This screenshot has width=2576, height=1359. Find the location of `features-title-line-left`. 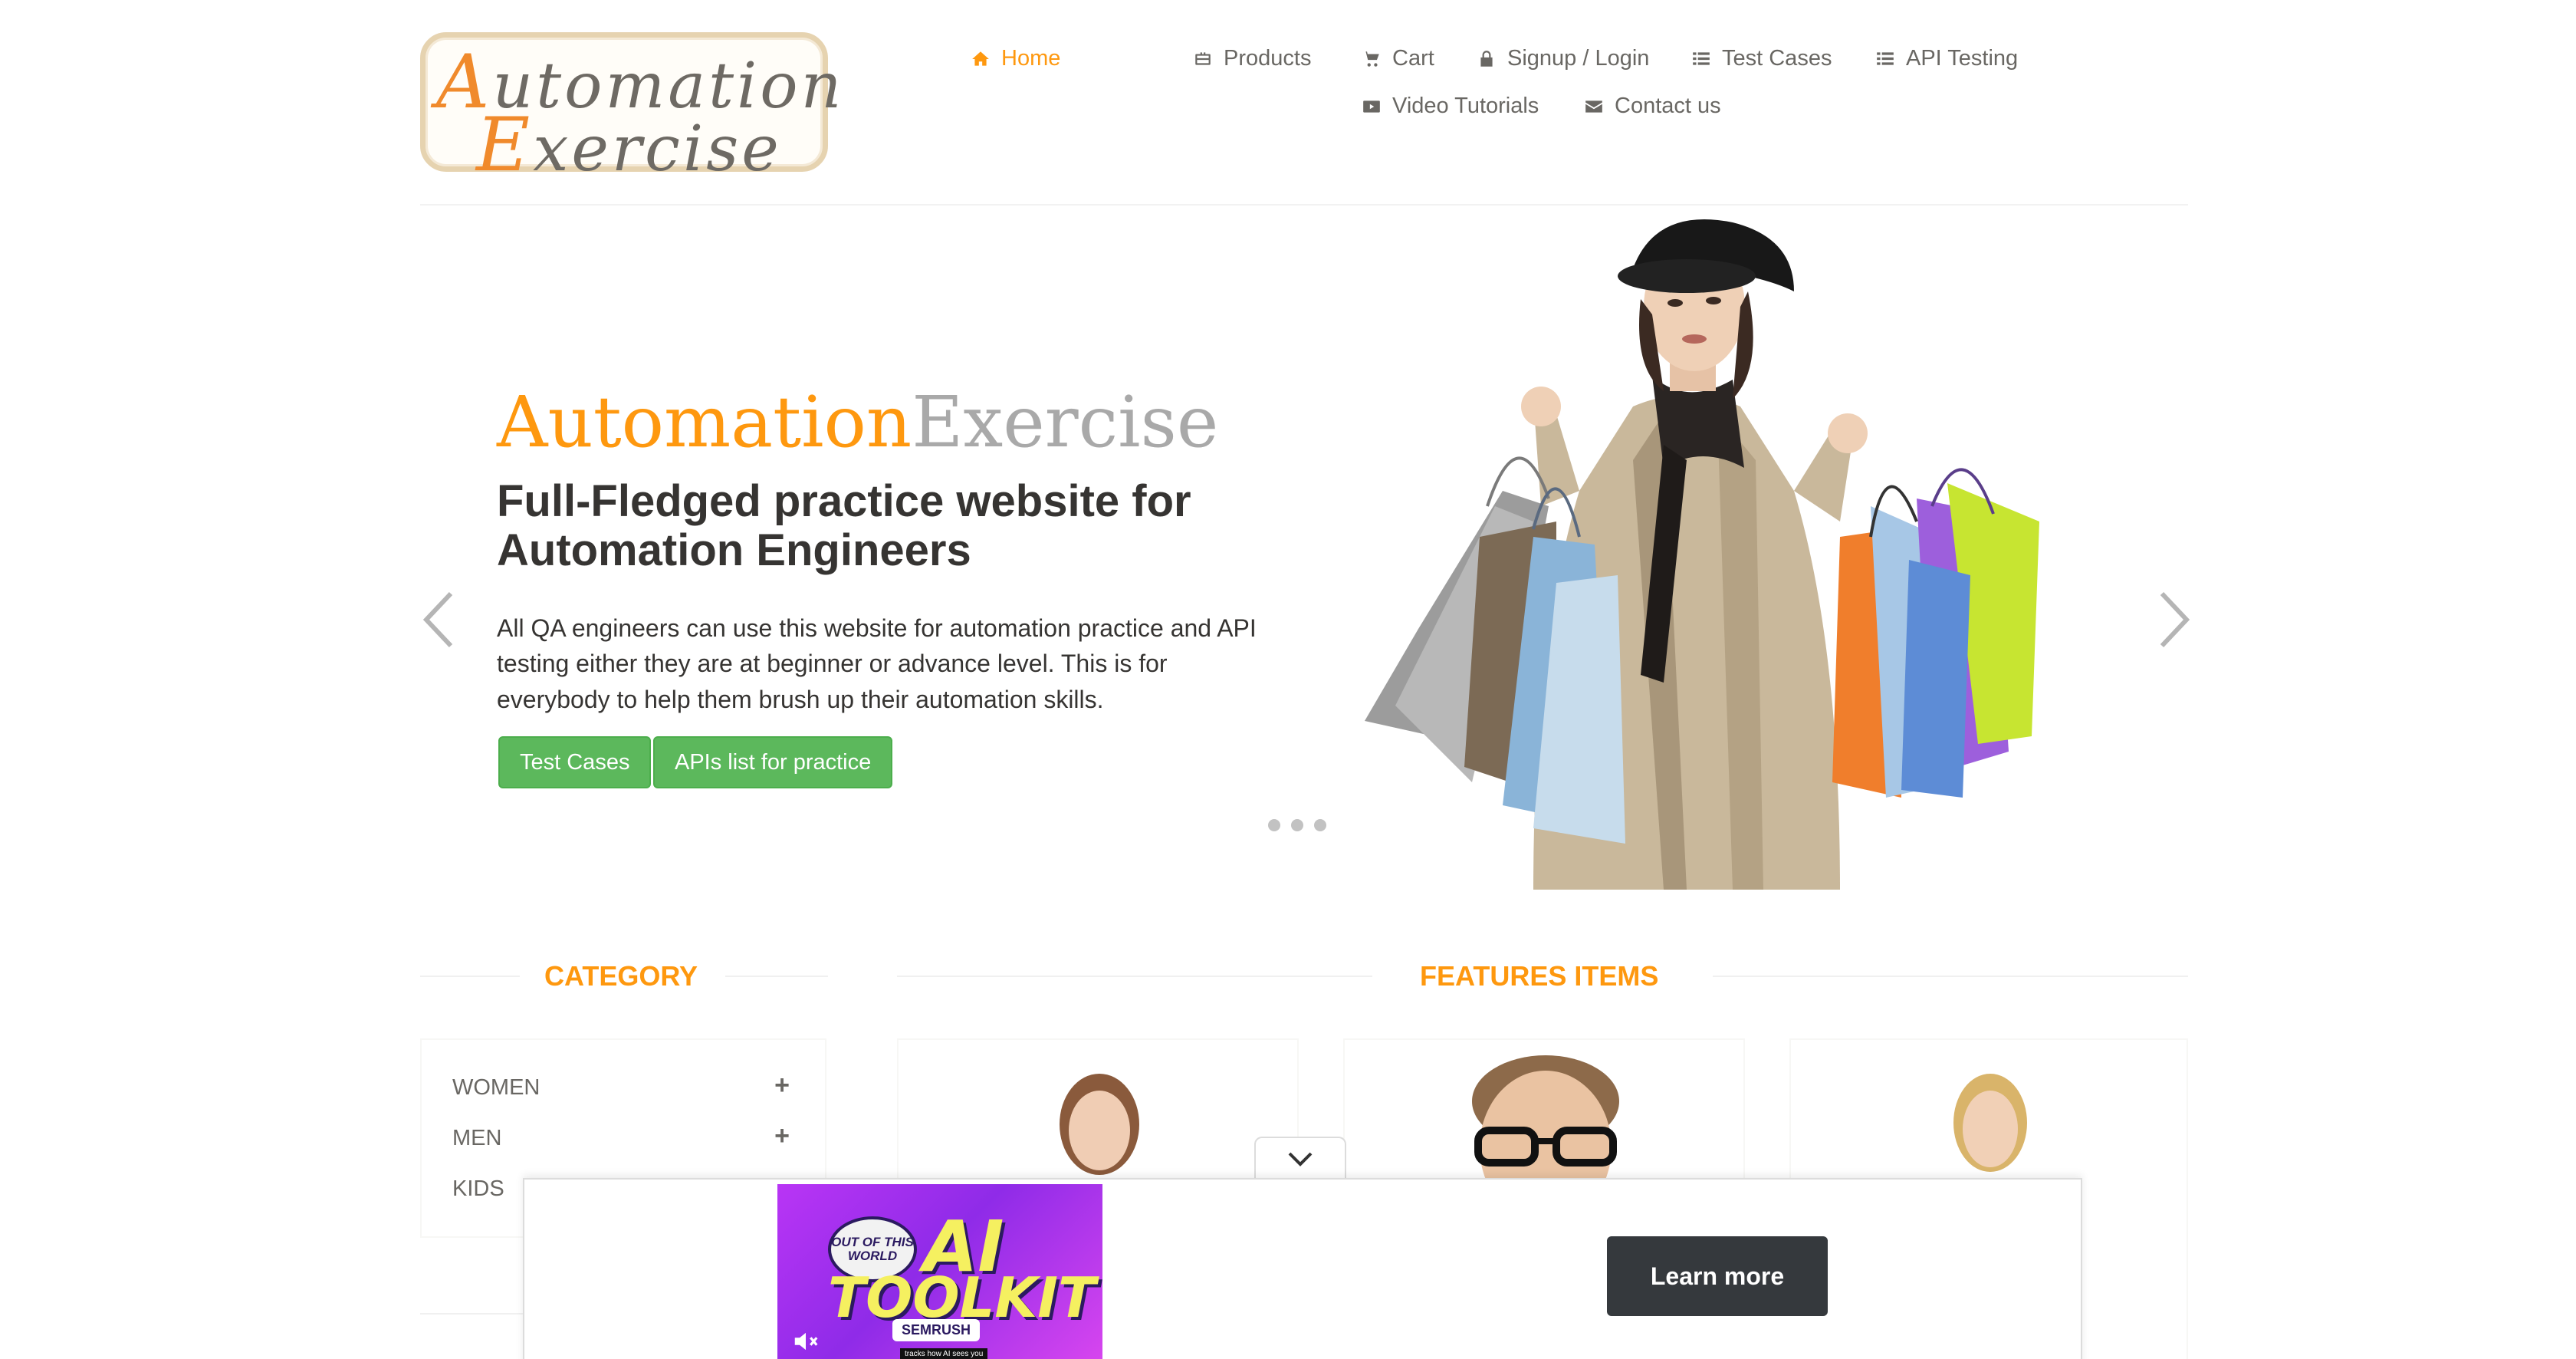

features-title-line-left is located at coordinates (1135, 976).